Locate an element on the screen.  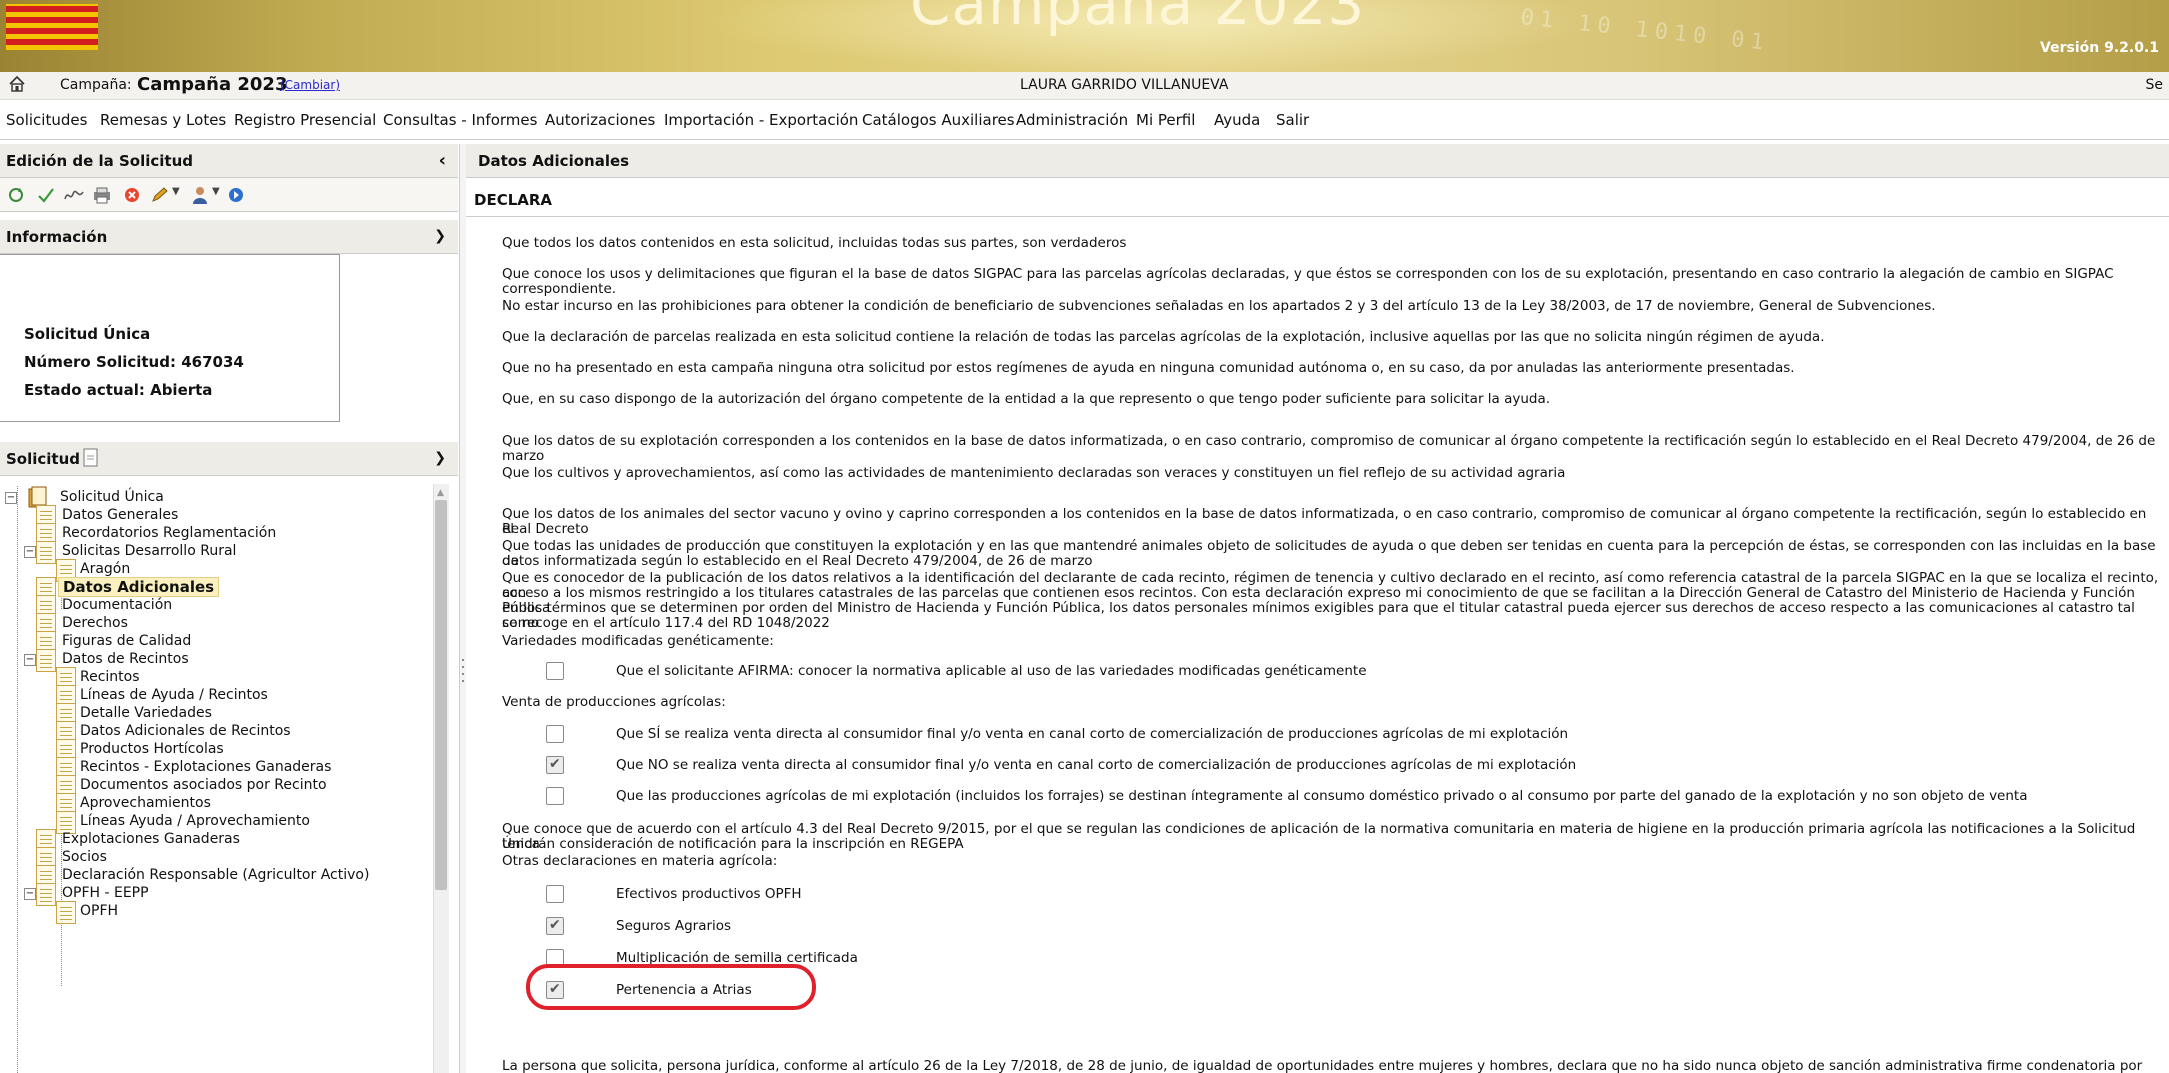
user-name: LAURA GARRIDO VILLANUEVA is located at coordinates (1124, 85).